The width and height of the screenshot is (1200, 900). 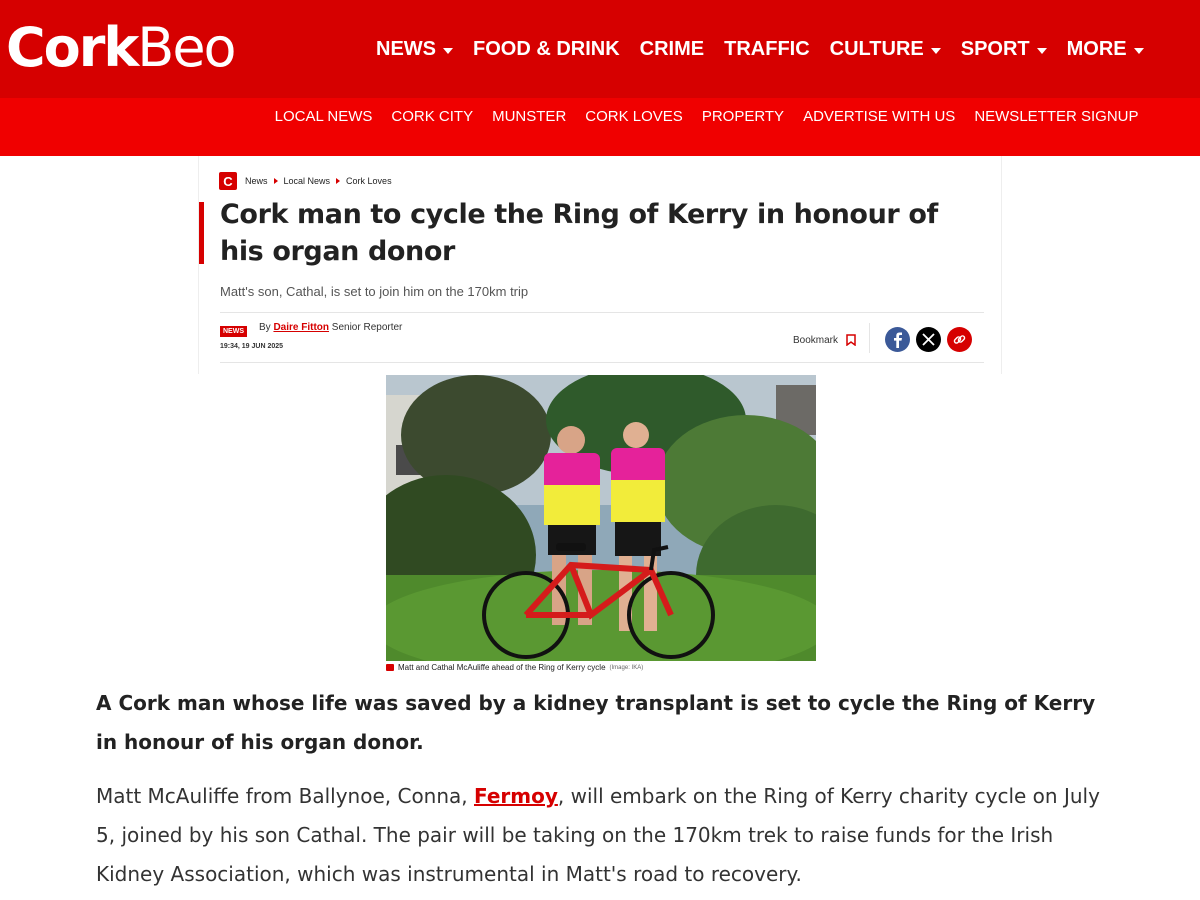 I want to click on caption-credit: (Image: IKA), so click(x=626, y=667).